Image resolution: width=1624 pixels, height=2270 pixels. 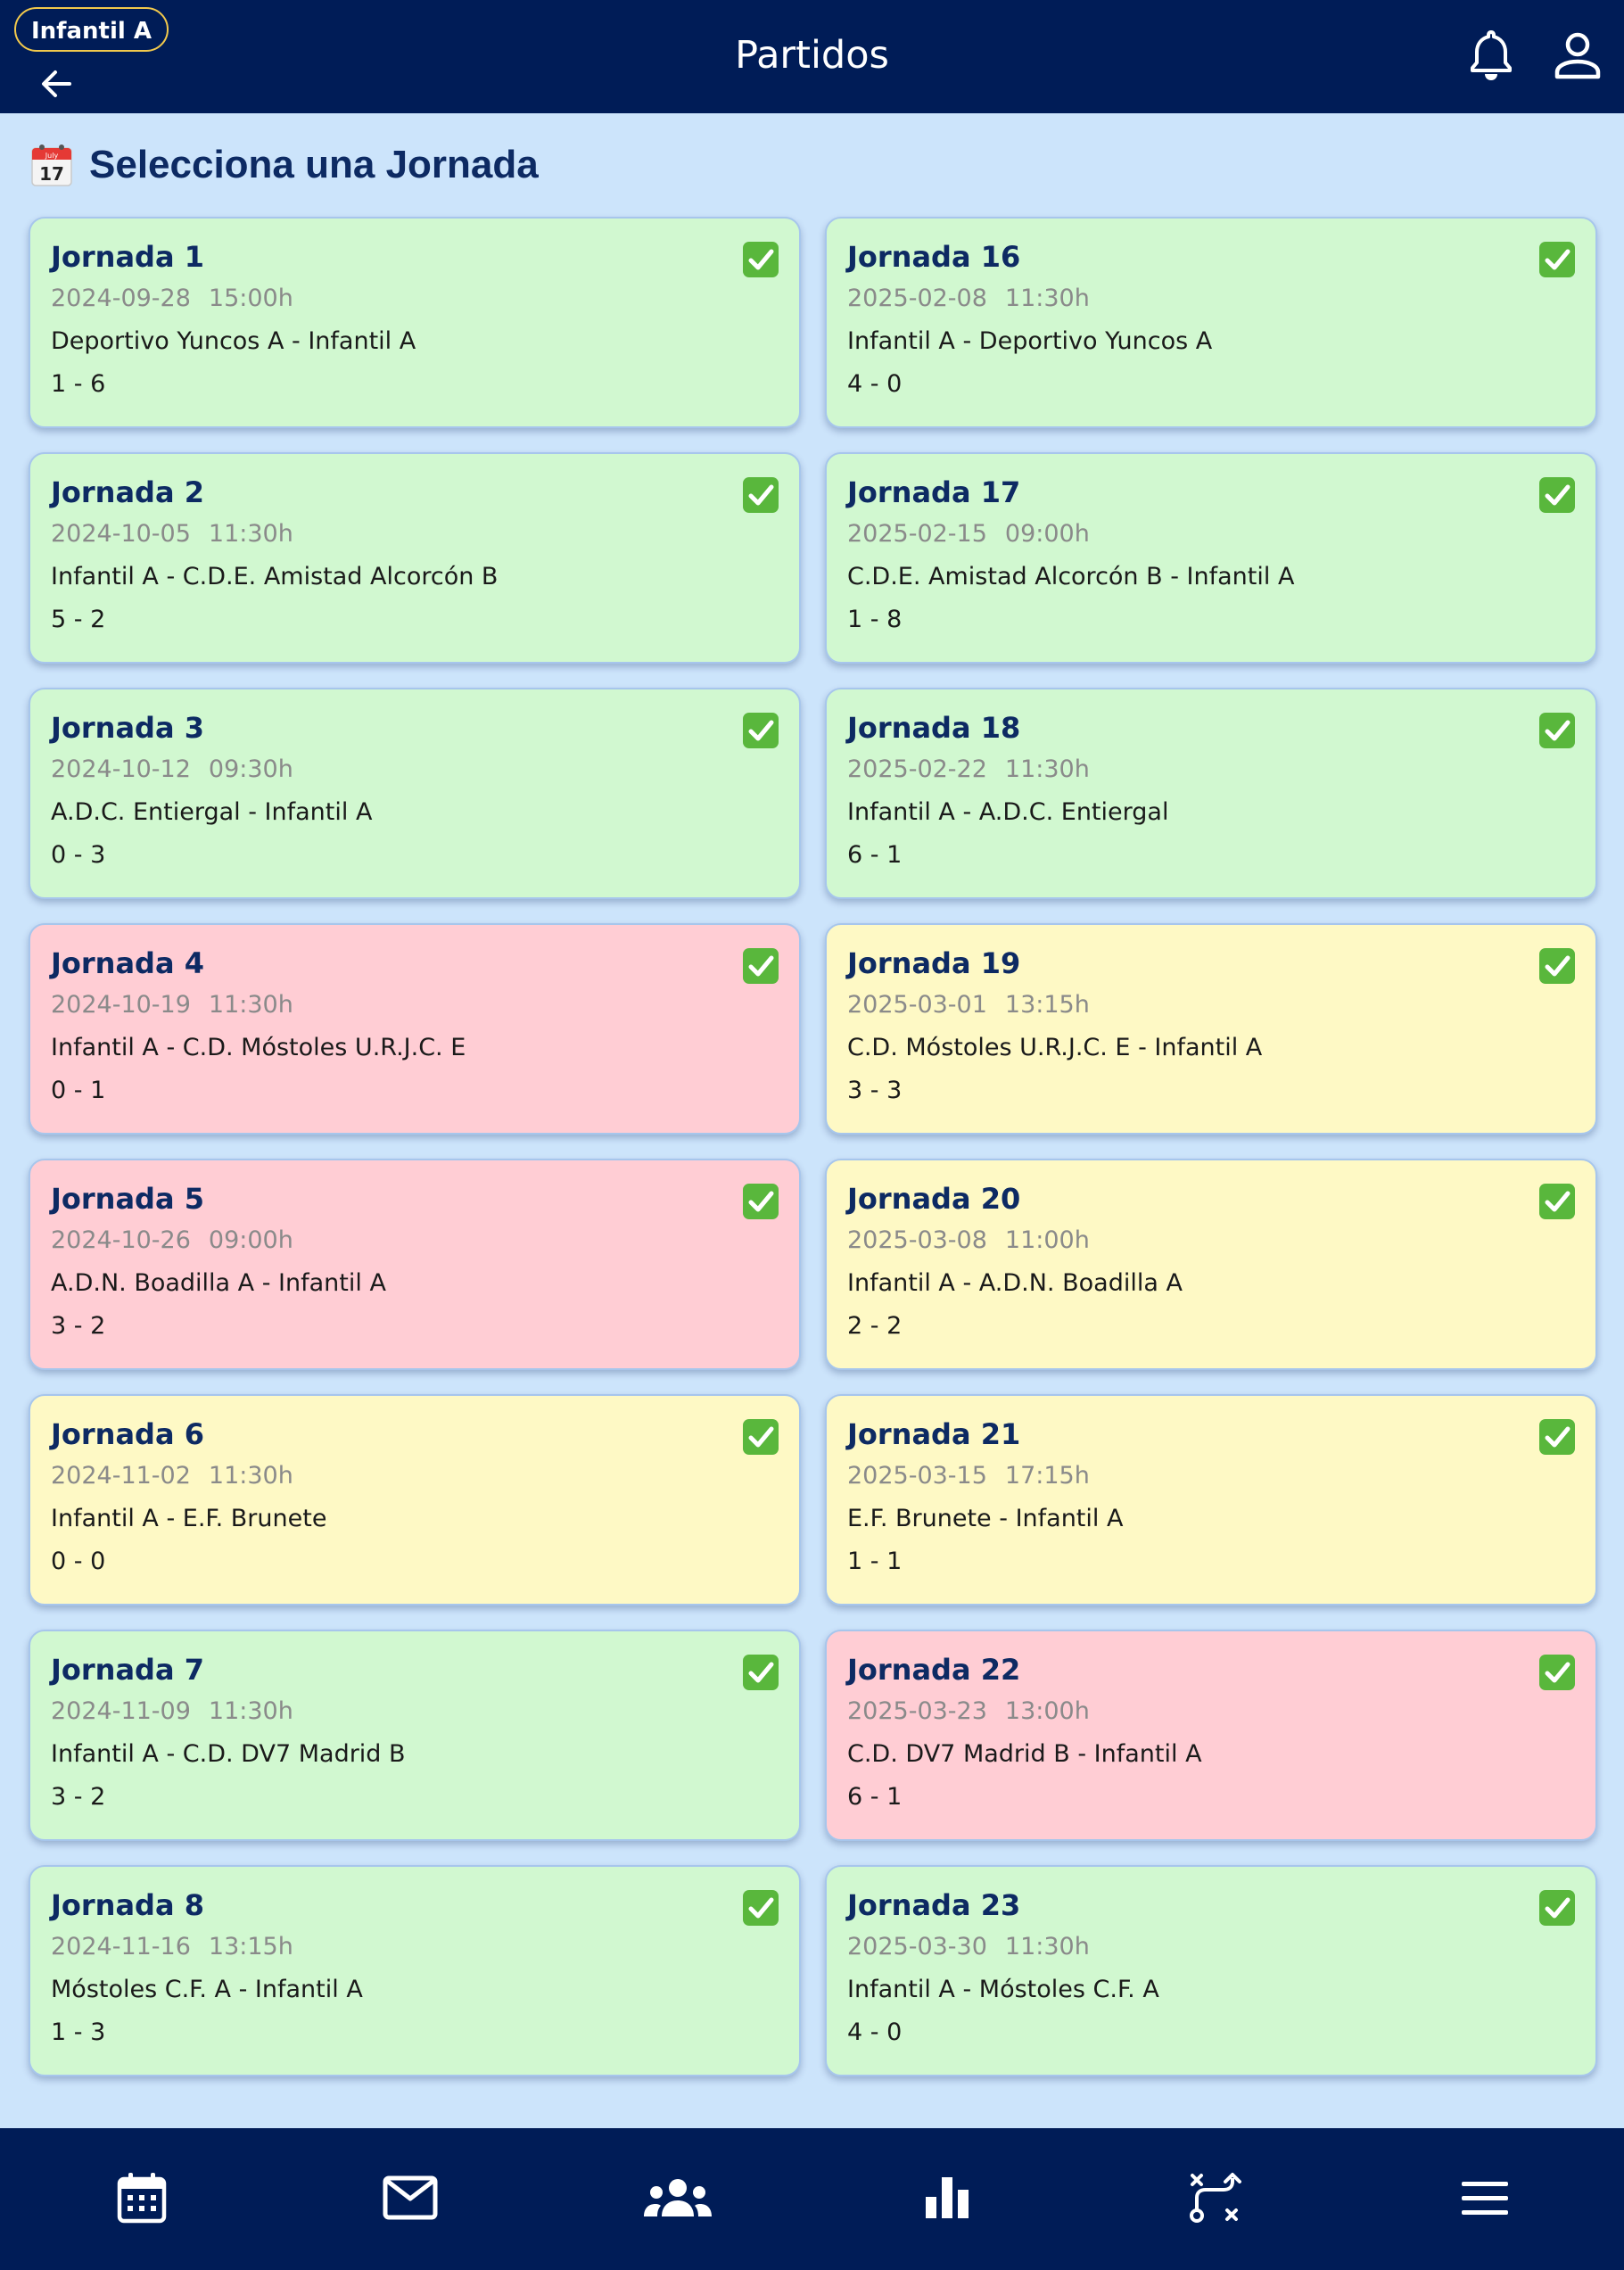 What do you see at coordinates (127, 257) in the screenshot?
I see `jornada-title: Jornada 1` at bounding box center [127, 257].